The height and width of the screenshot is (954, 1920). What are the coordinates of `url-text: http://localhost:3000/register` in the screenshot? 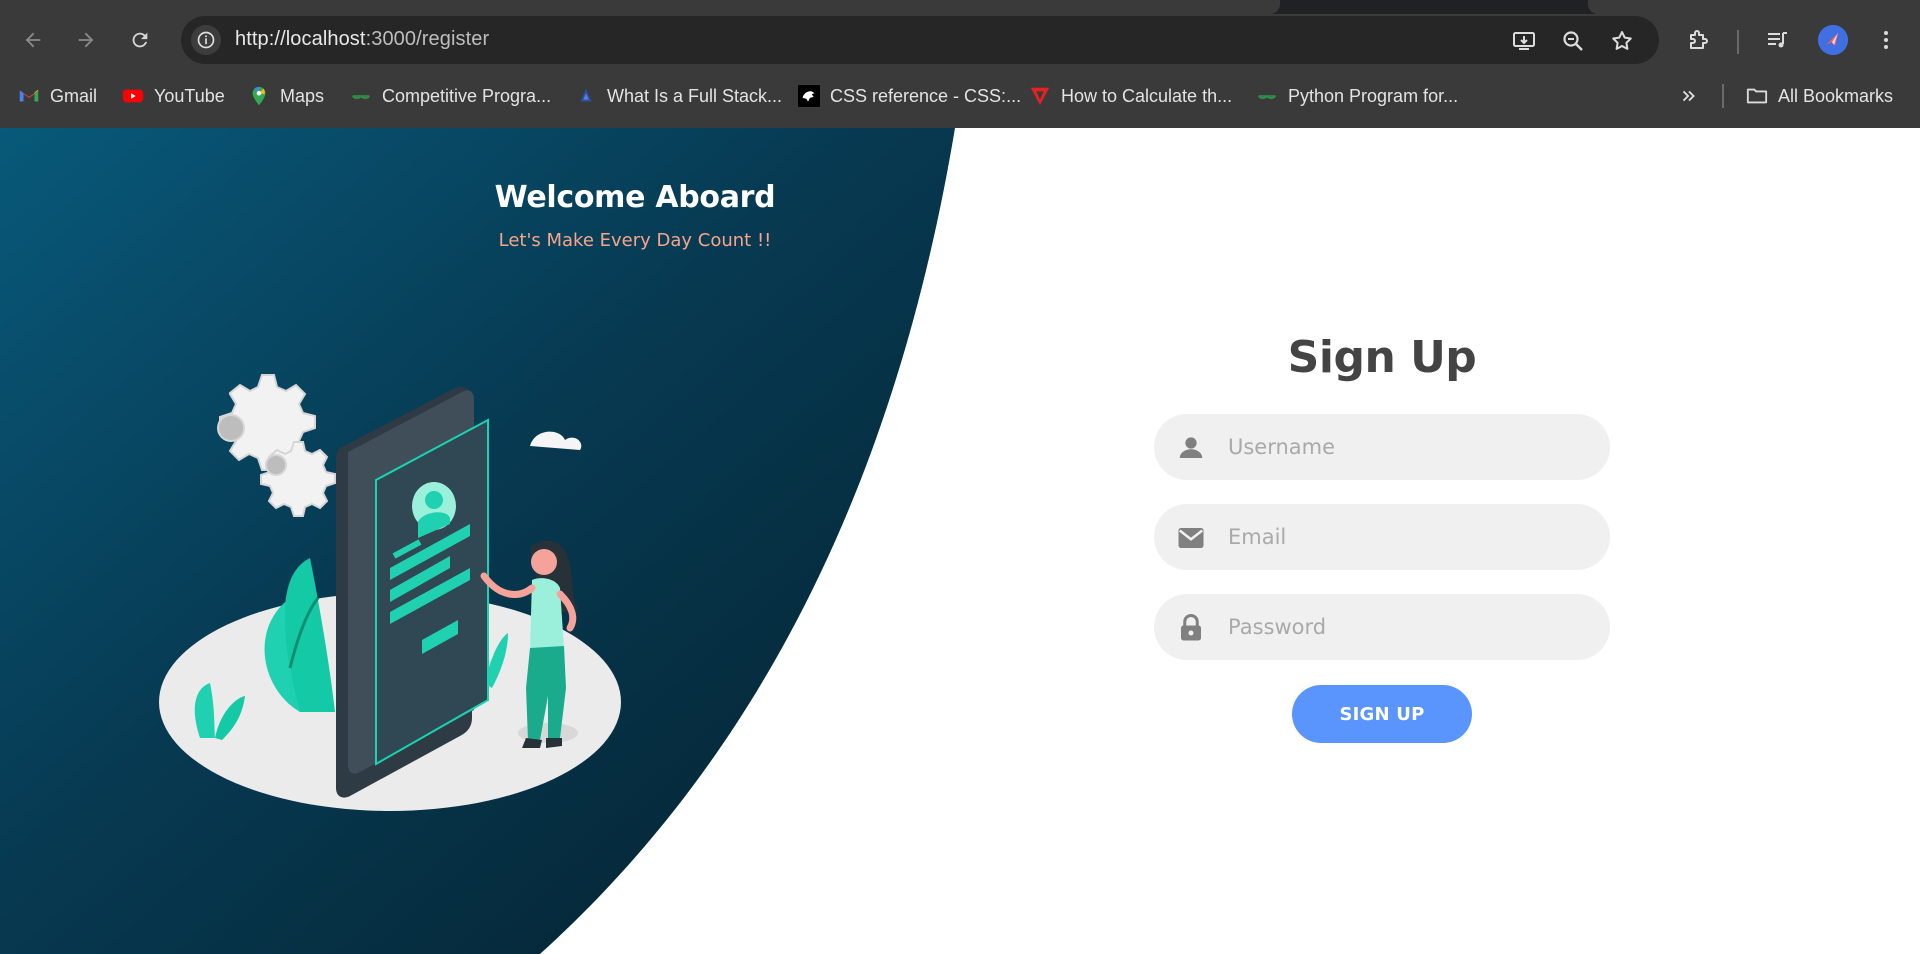 It's located at (362, 39).